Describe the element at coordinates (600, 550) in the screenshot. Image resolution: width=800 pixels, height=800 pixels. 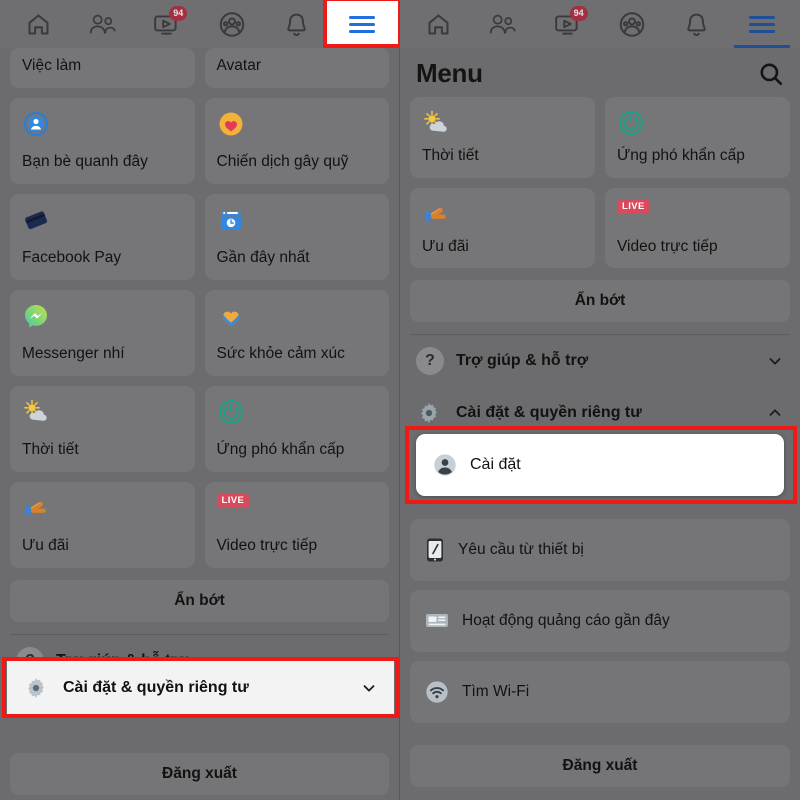
I see `subitem-yeu-cau-tu-thiet-bi: Yêu cầu từ thiết bị` at that location.